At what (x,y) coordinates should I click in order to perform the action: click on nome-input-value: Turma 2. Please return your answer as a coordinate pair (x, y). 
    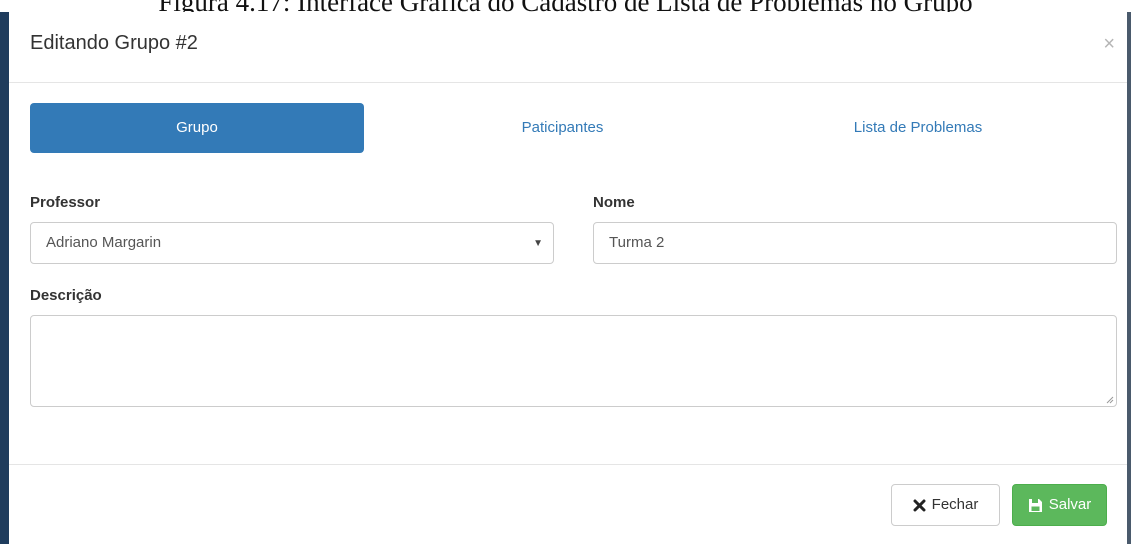
    Looking at the image, I should click on (637, 242).